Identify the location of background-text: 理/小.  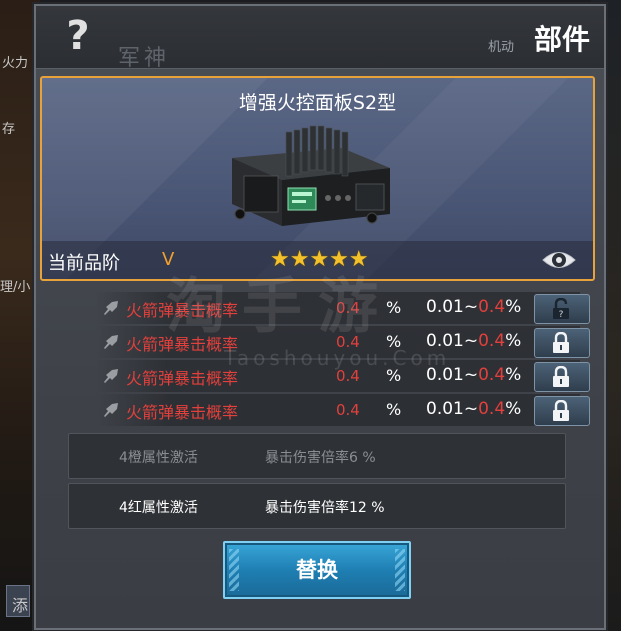
(15, 287).